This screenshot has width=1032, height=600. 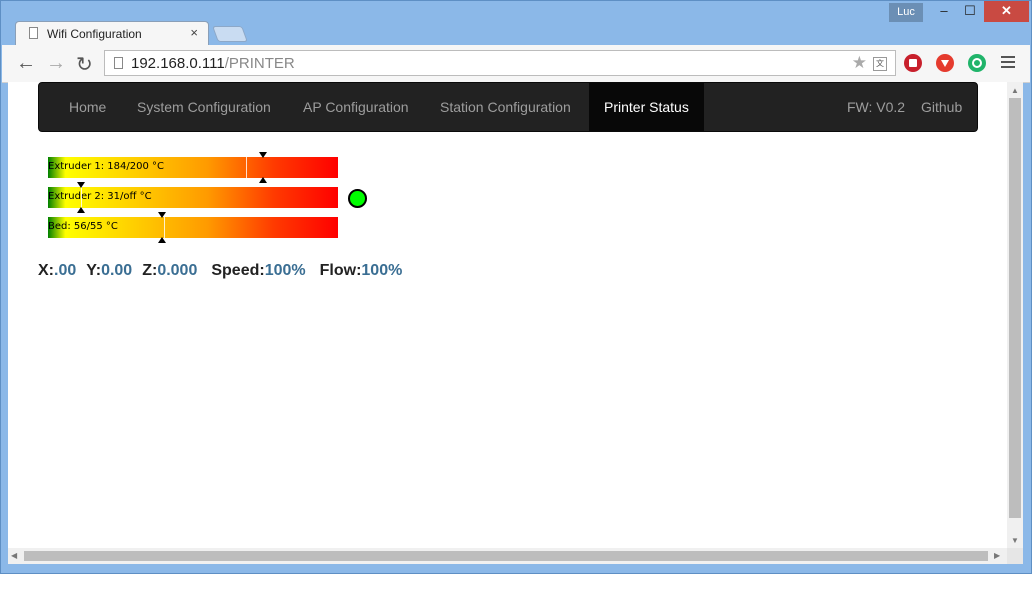 I want to click on nav-home: Home, so click(x=87, y=107).